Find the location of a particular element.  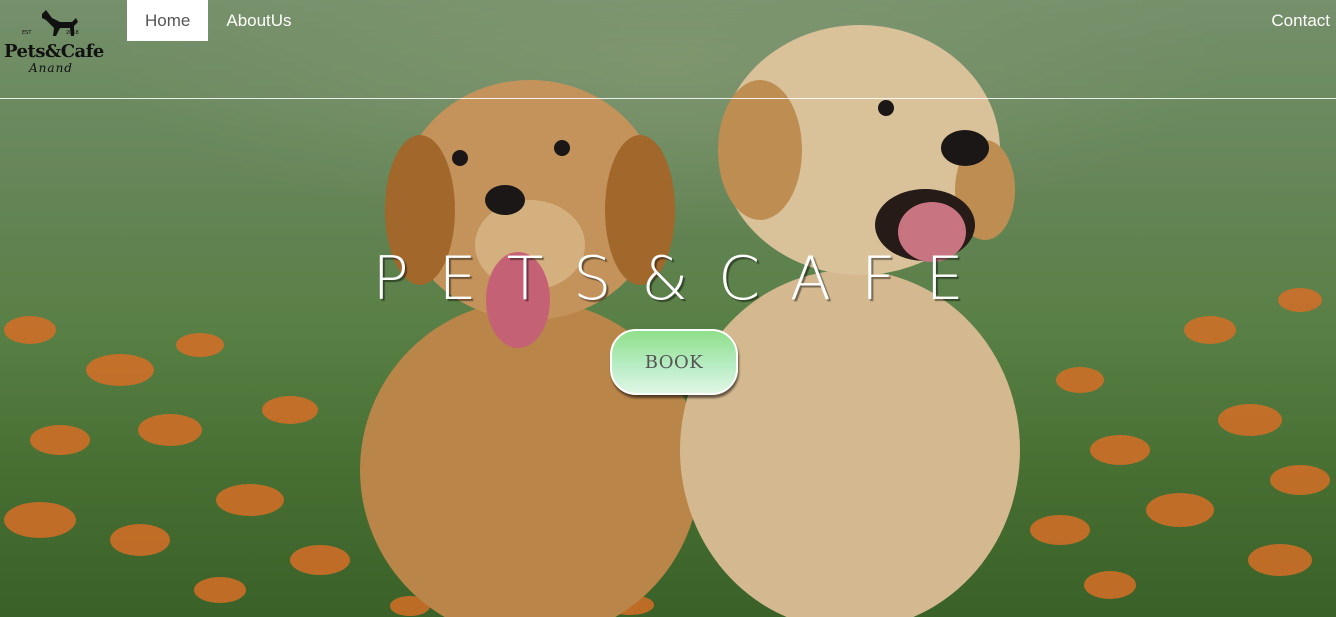

nav-item-aboutus: AboutUs is located at coordinates (258, 20).